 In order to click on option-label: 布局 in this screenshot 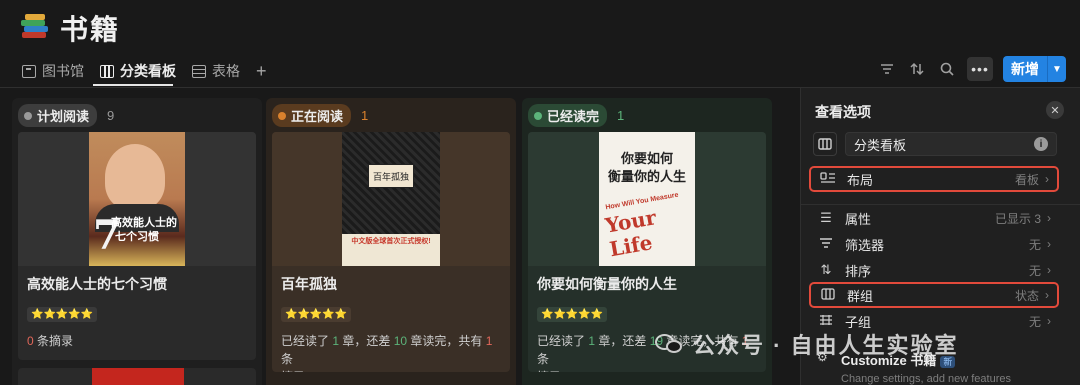, I will do `click(860, 180)`.